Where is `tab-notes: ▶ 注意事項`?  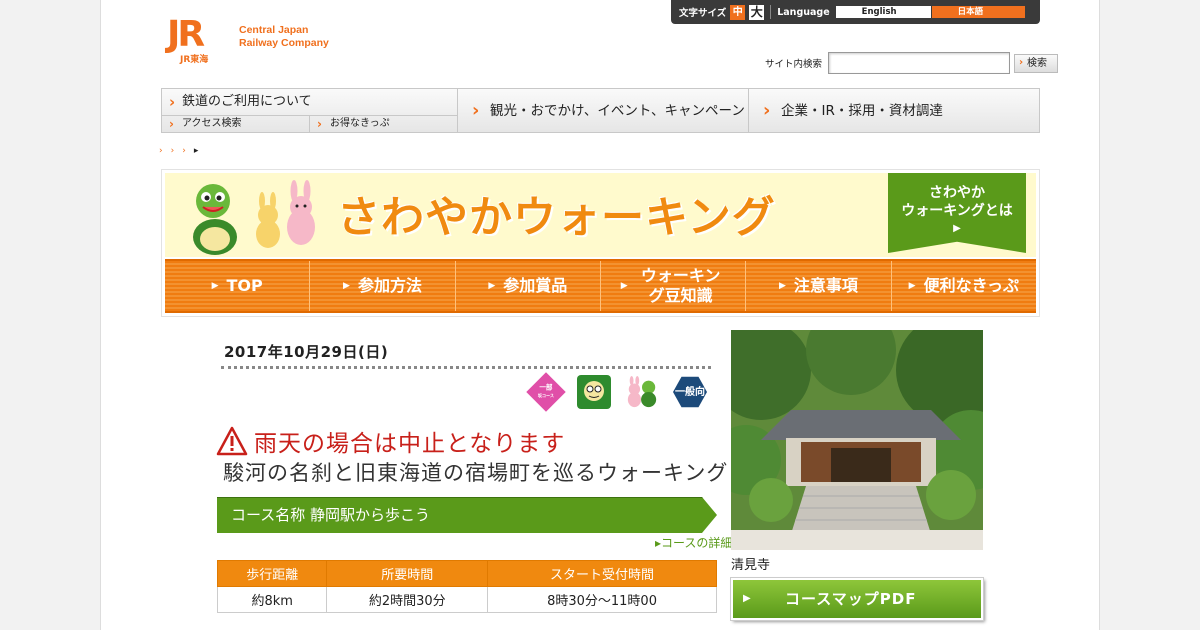
tab-notes: ▶ 注意事項 is located at coordinates (817, 286).